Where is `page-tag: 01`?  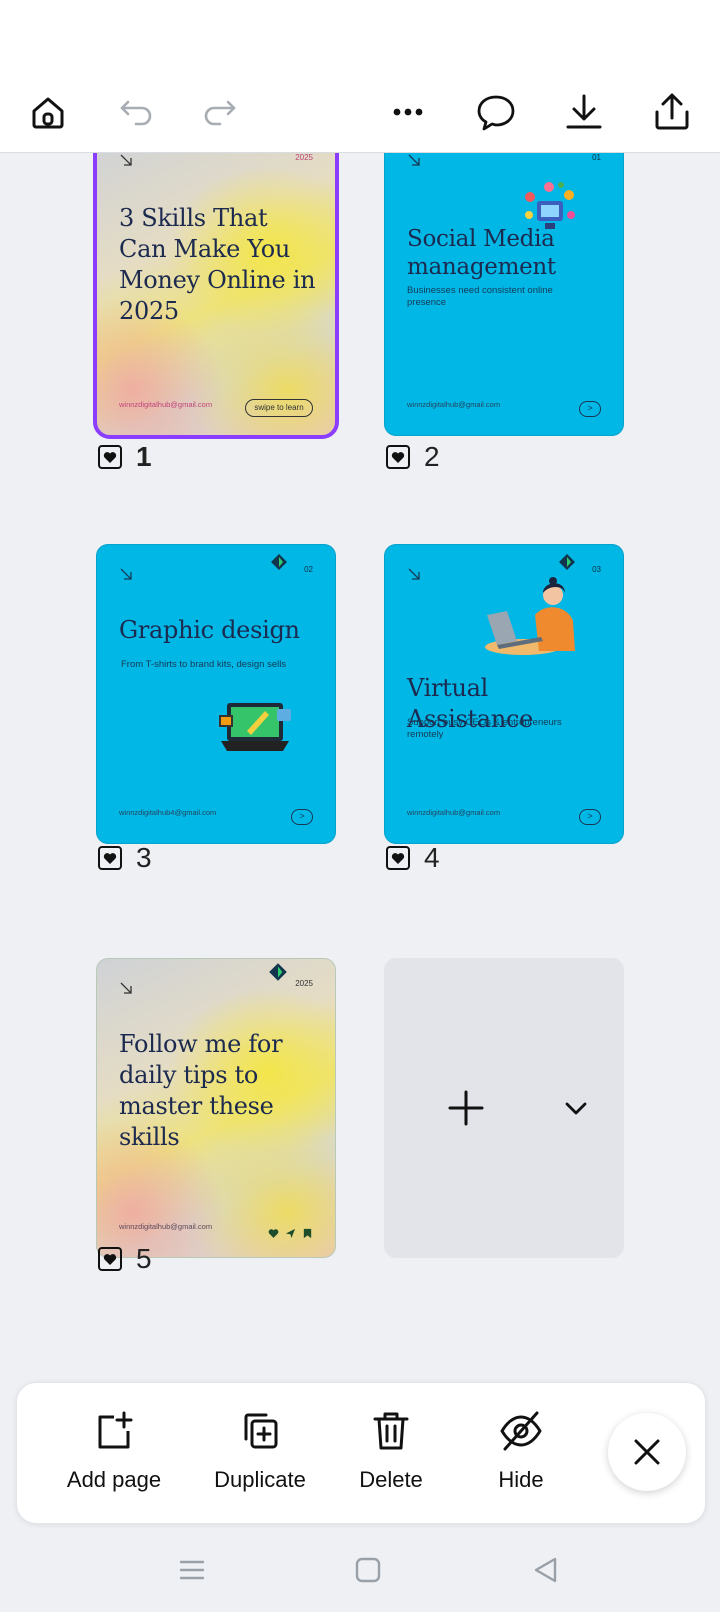 page-tag: 01 is located at coordinates (596, 157).